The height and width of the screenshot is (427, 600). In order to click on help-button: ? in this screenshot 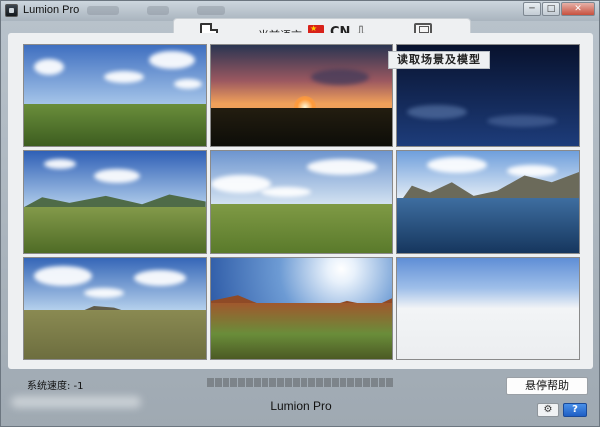, I will do `click(575, 410)`.